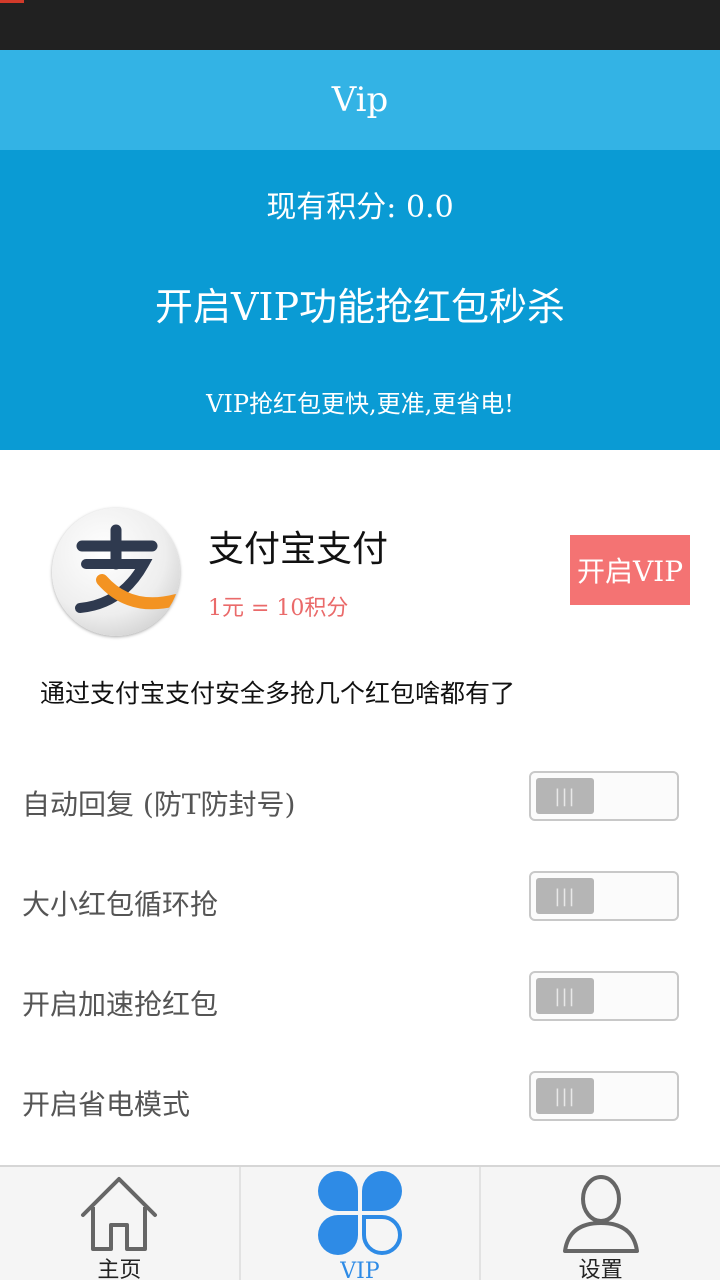  What do you see at coordinates (360, 1101) in the screenshot?
I see `setting-power-save: 开启省电模式 |||` at bounding box center [360, 1101].